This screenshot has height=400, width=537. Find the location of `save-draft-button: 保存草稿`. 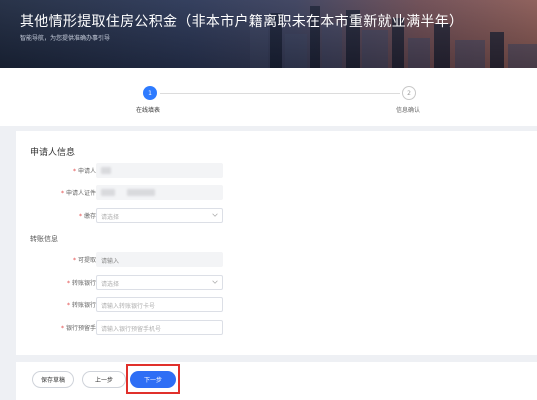

save-draft-button: 保存草稿 is located at coordinates (53, 379).